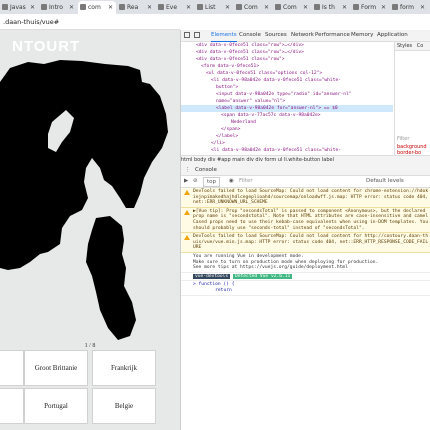 The image size is (430, 430). Describe the element at coordinates (287, 136) in the screenshot. I see `dom-node-line: </label>` at that location.